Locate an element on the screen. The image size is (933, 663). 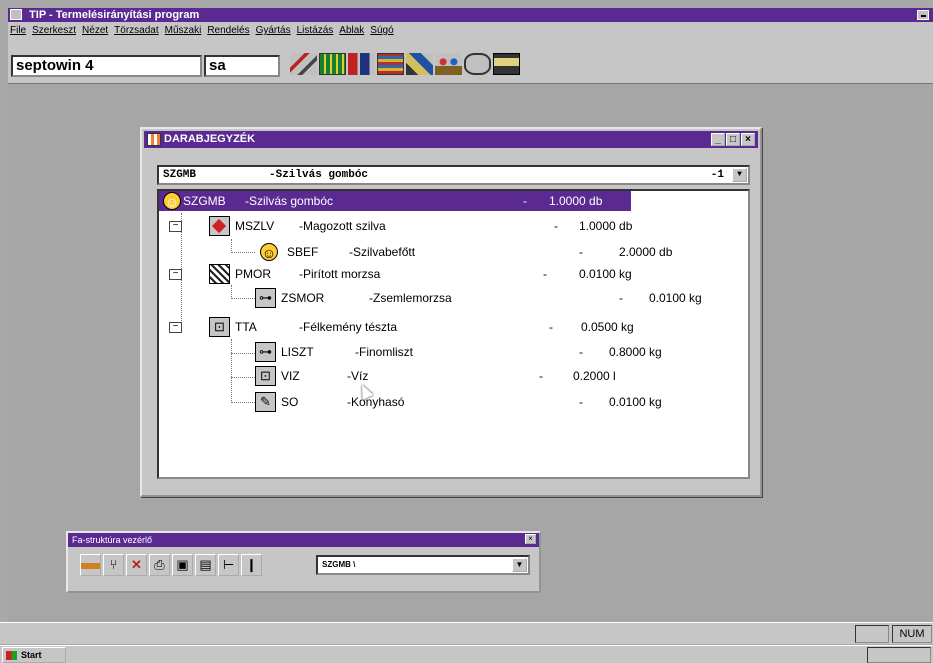
delete-icon: ✕ is located at coordinates (136, 565).